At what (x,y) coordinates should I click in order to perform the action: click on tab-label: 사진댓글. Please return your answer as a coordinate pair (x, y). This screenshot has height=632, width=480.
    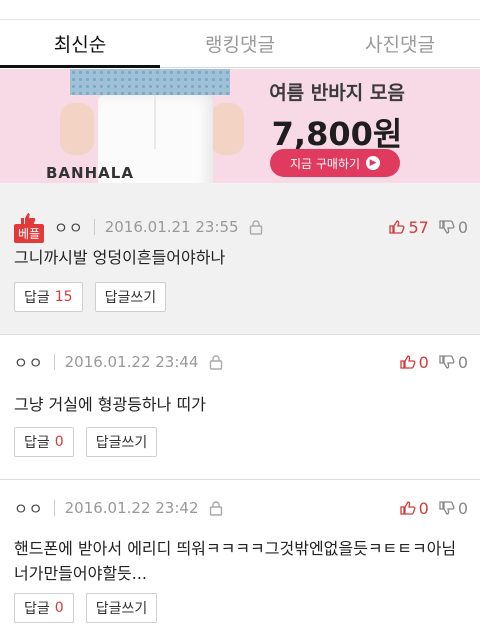
    Looking at the image, I should click on (400, 45).